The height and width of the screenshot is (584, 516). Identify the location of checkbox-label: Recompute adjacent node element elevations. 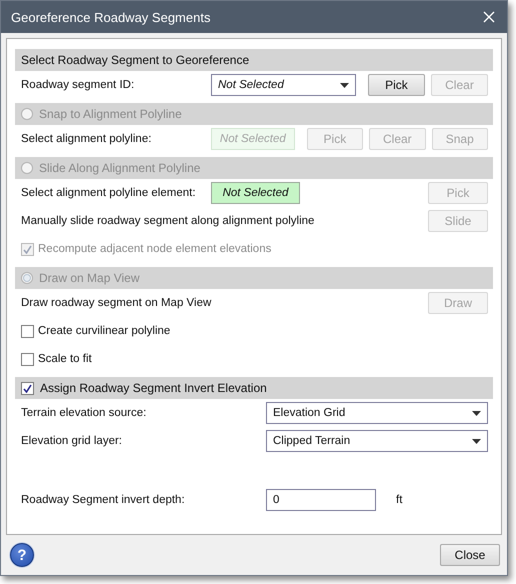
(155, 249).